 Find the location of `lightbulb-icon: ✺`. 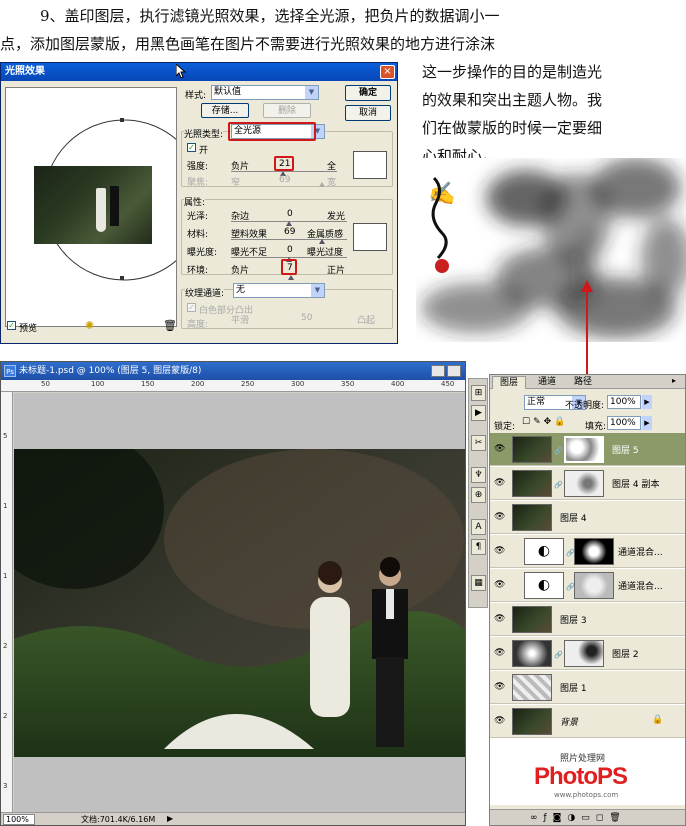

lightbulb-icon: ✺ is located at coordinates (89, 325).